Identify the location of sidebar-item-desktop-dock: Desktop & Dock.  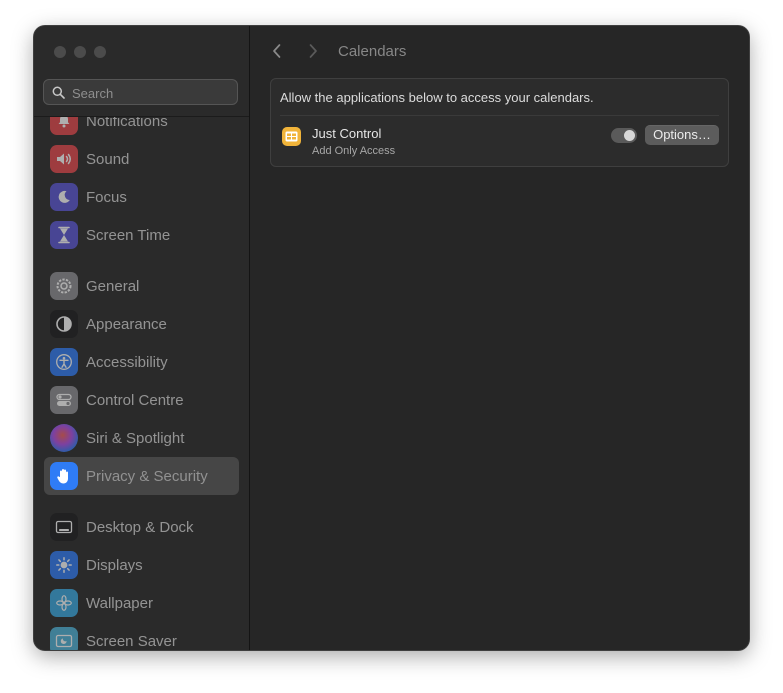
(141, 527).